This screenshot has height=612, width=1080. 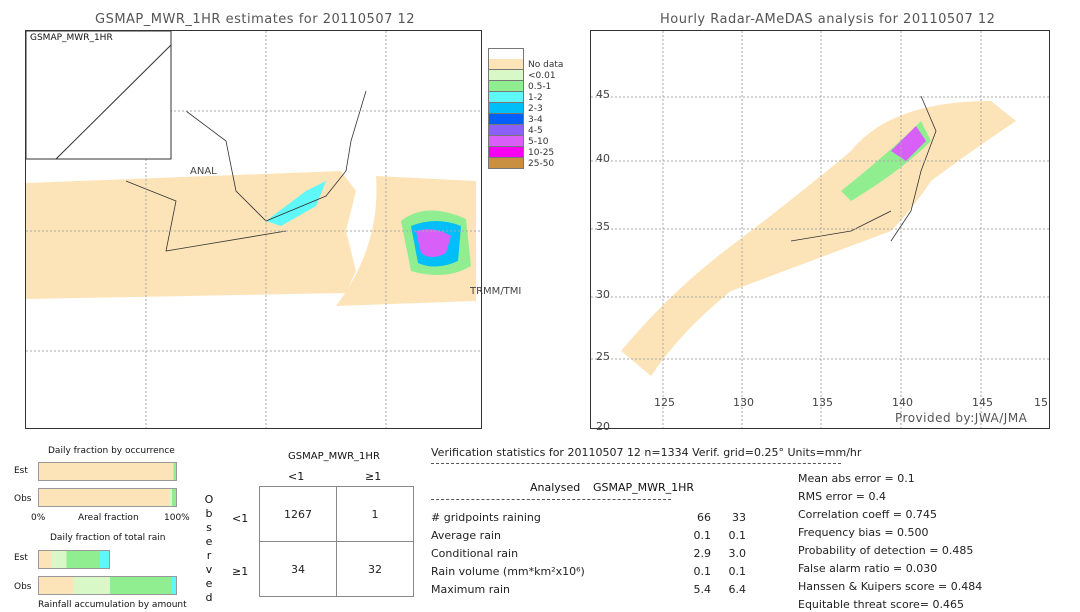 I want to click on legend-item: <0.01, so click(x=525, y=75).